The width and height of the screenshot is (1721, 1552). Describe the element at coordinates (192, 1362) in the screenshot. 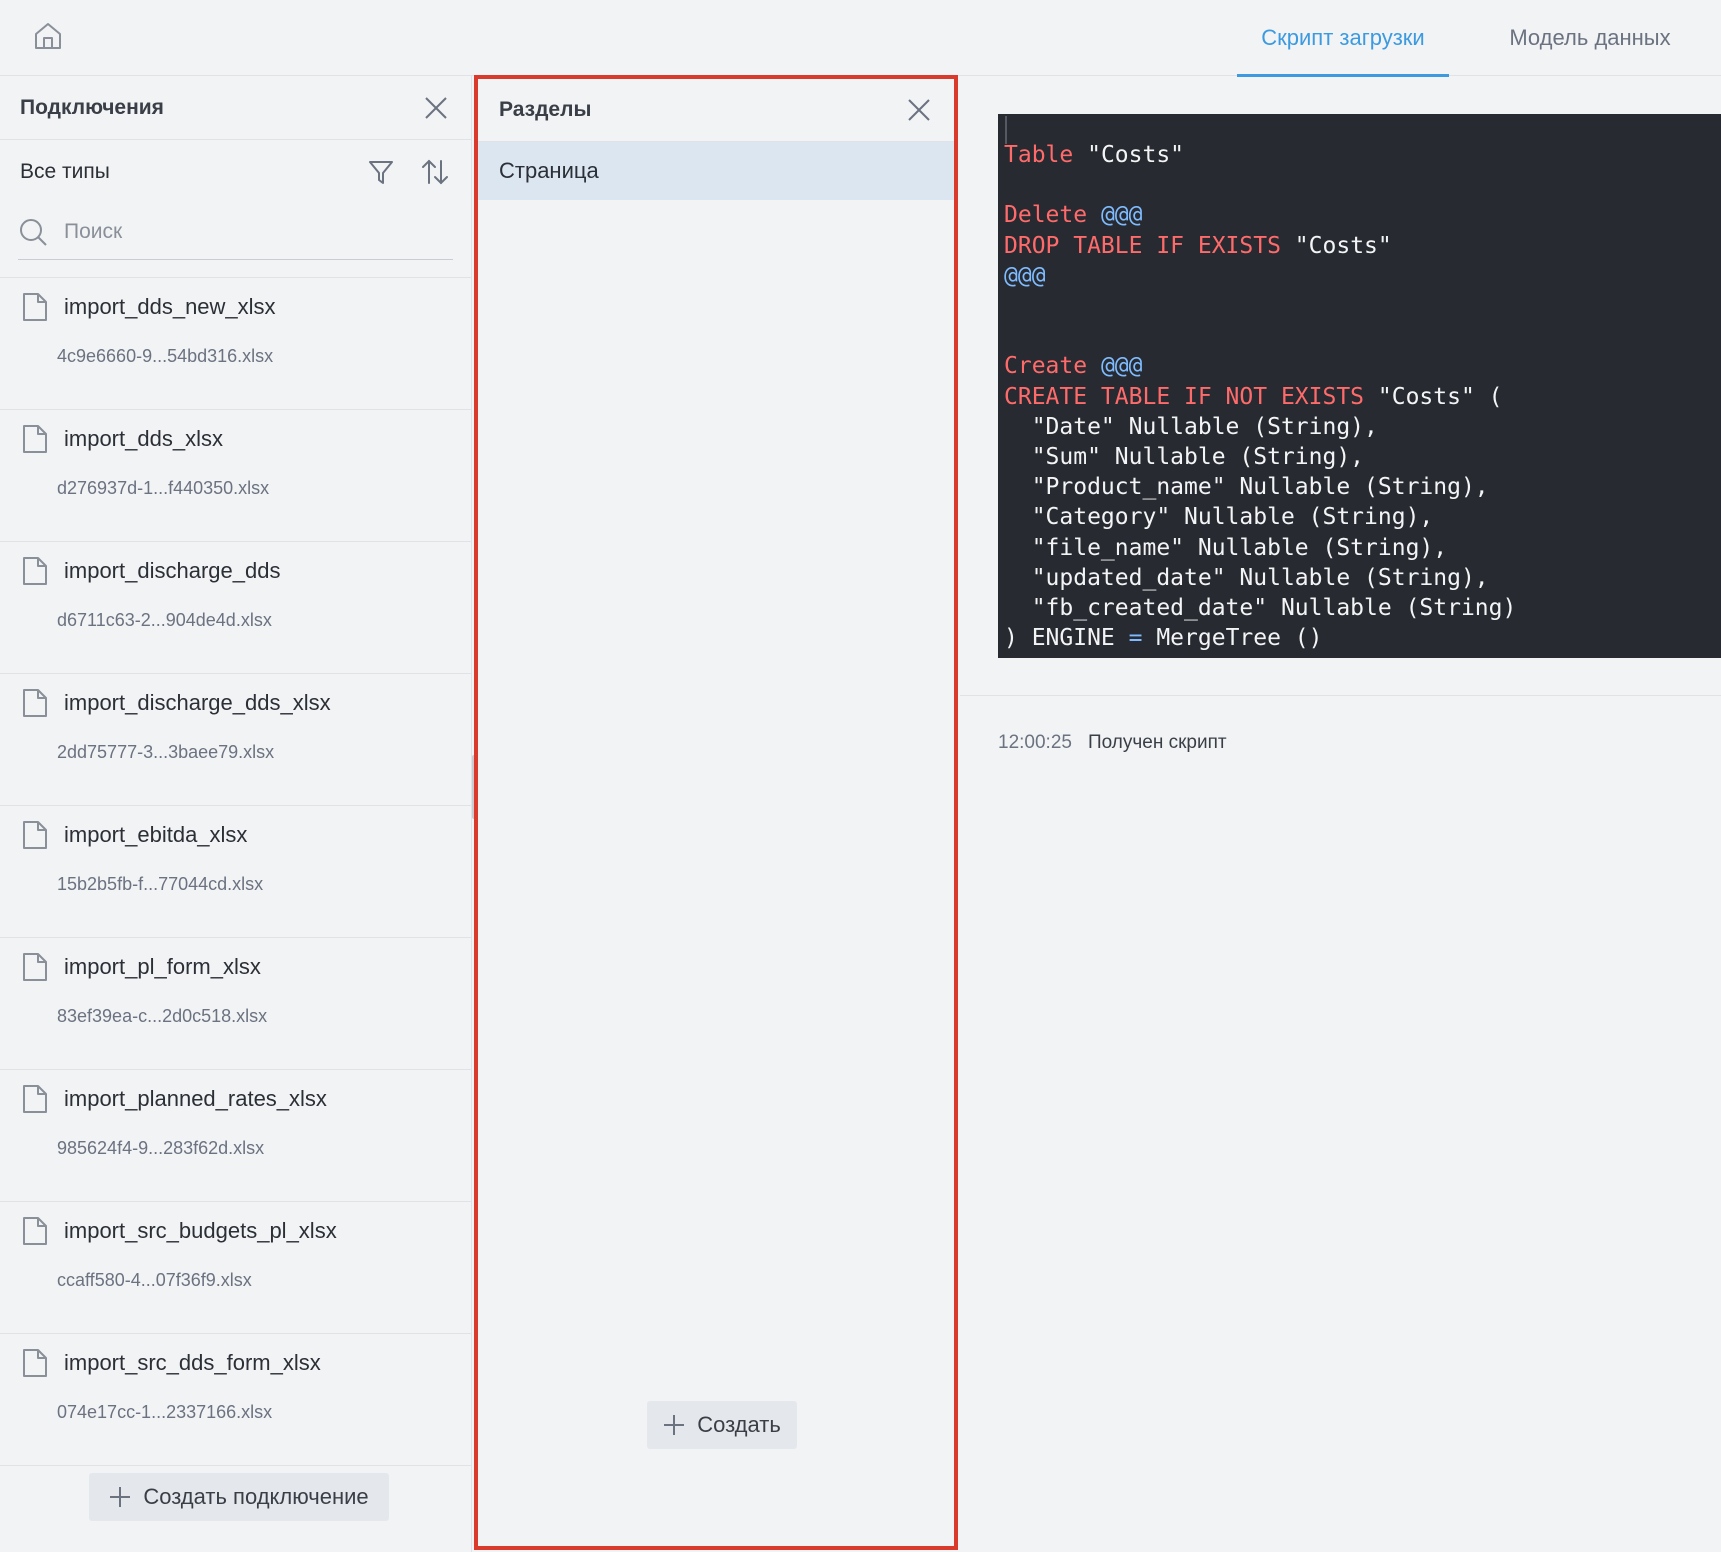

I see `connection-name: import_src_dds_form_xlsx` at that location.